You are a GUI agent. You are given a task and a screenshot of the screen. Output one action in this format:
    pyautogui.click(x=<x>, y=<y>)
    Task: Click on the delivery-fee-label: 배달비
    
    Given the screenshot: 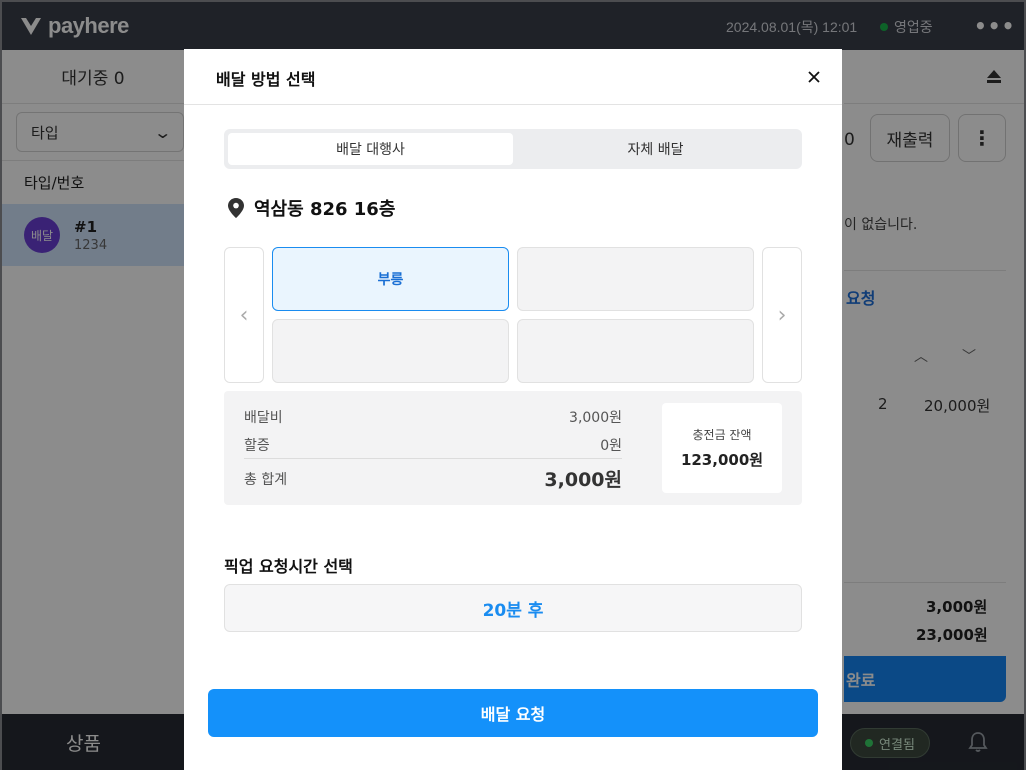 What is the action you would take?
    pyautogui.click(x=263, y=418)
    